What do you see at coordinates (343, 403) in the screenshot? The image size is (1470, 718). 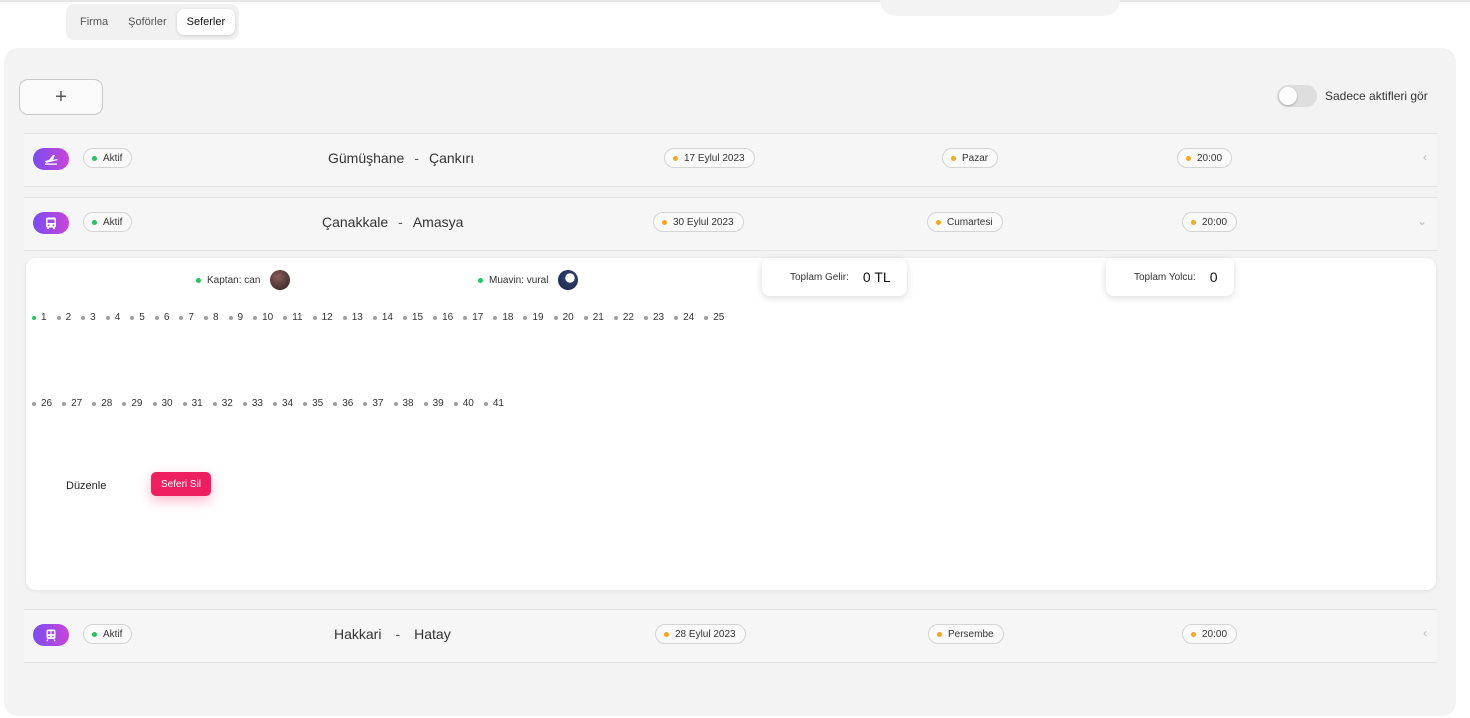 I see `seat-36: 36` at bounding box center [343, 403].